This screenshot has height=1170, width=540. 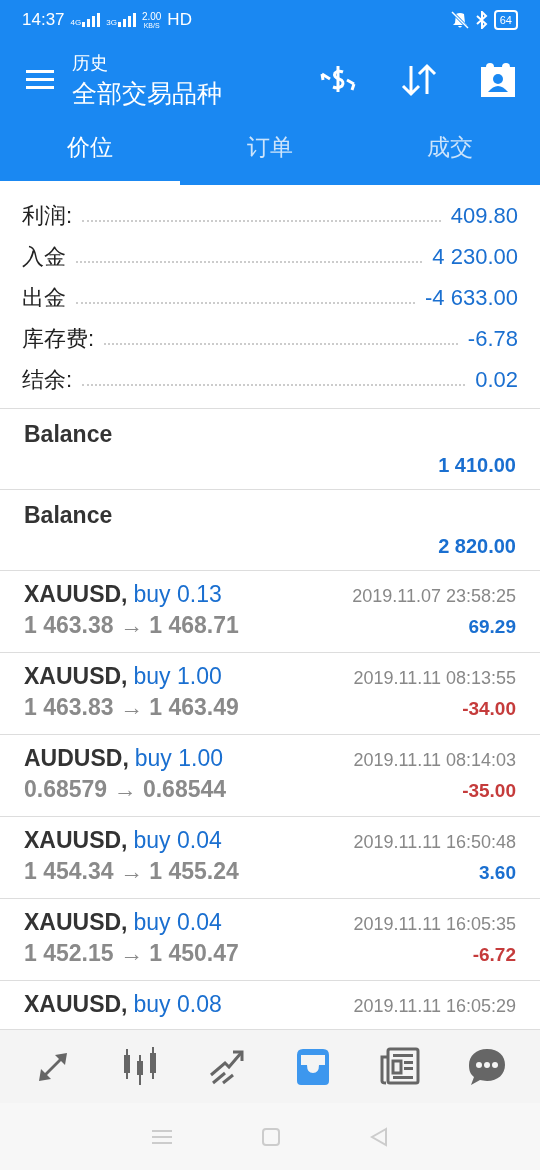 I want to click on summary-label: 出金, so click(x=44, y=297).